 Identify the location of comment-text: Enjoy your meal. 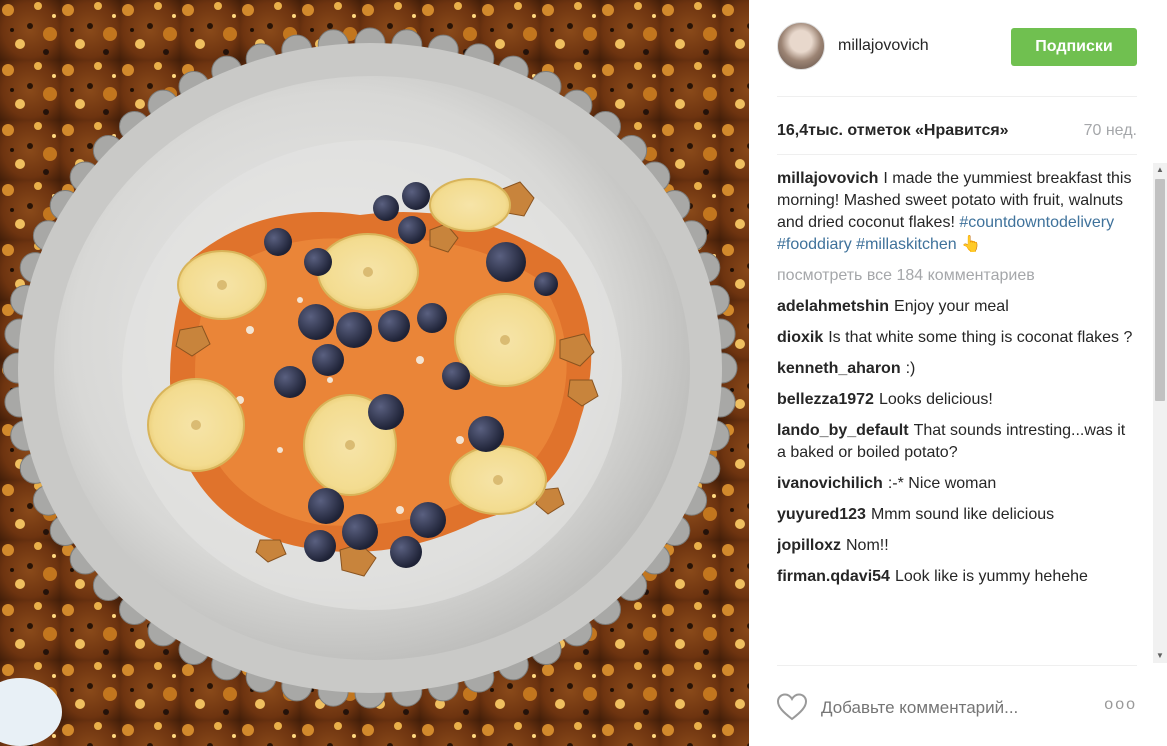
(951, 306).